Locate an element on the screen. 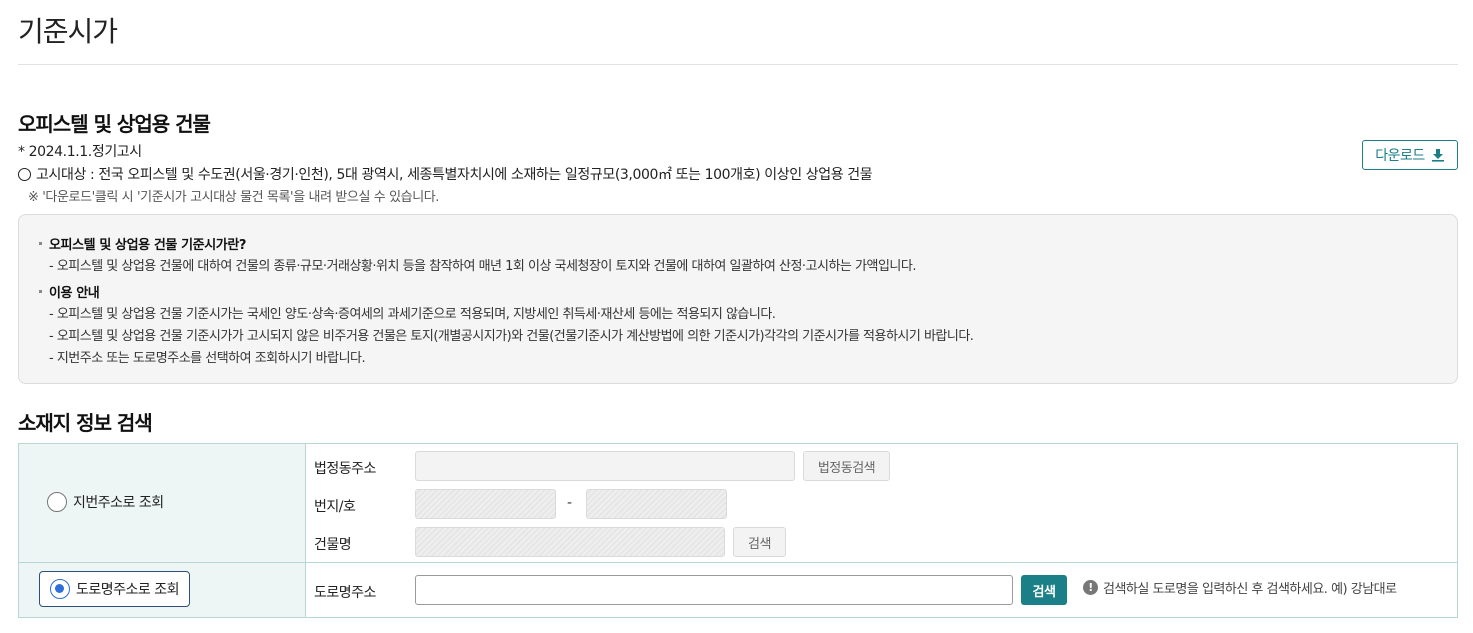 The image size is (1473, 633). road-radio-label: 도로명주소로 조회 is located at coordinates (128, 590).